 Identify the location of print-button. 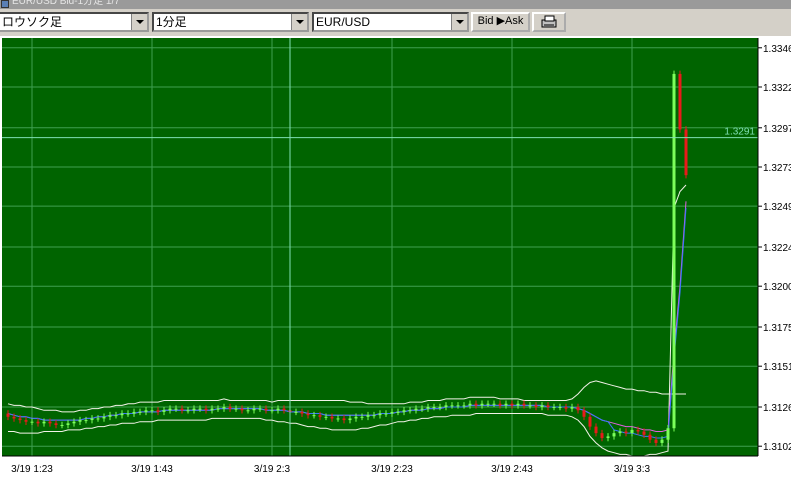
(549, 22).